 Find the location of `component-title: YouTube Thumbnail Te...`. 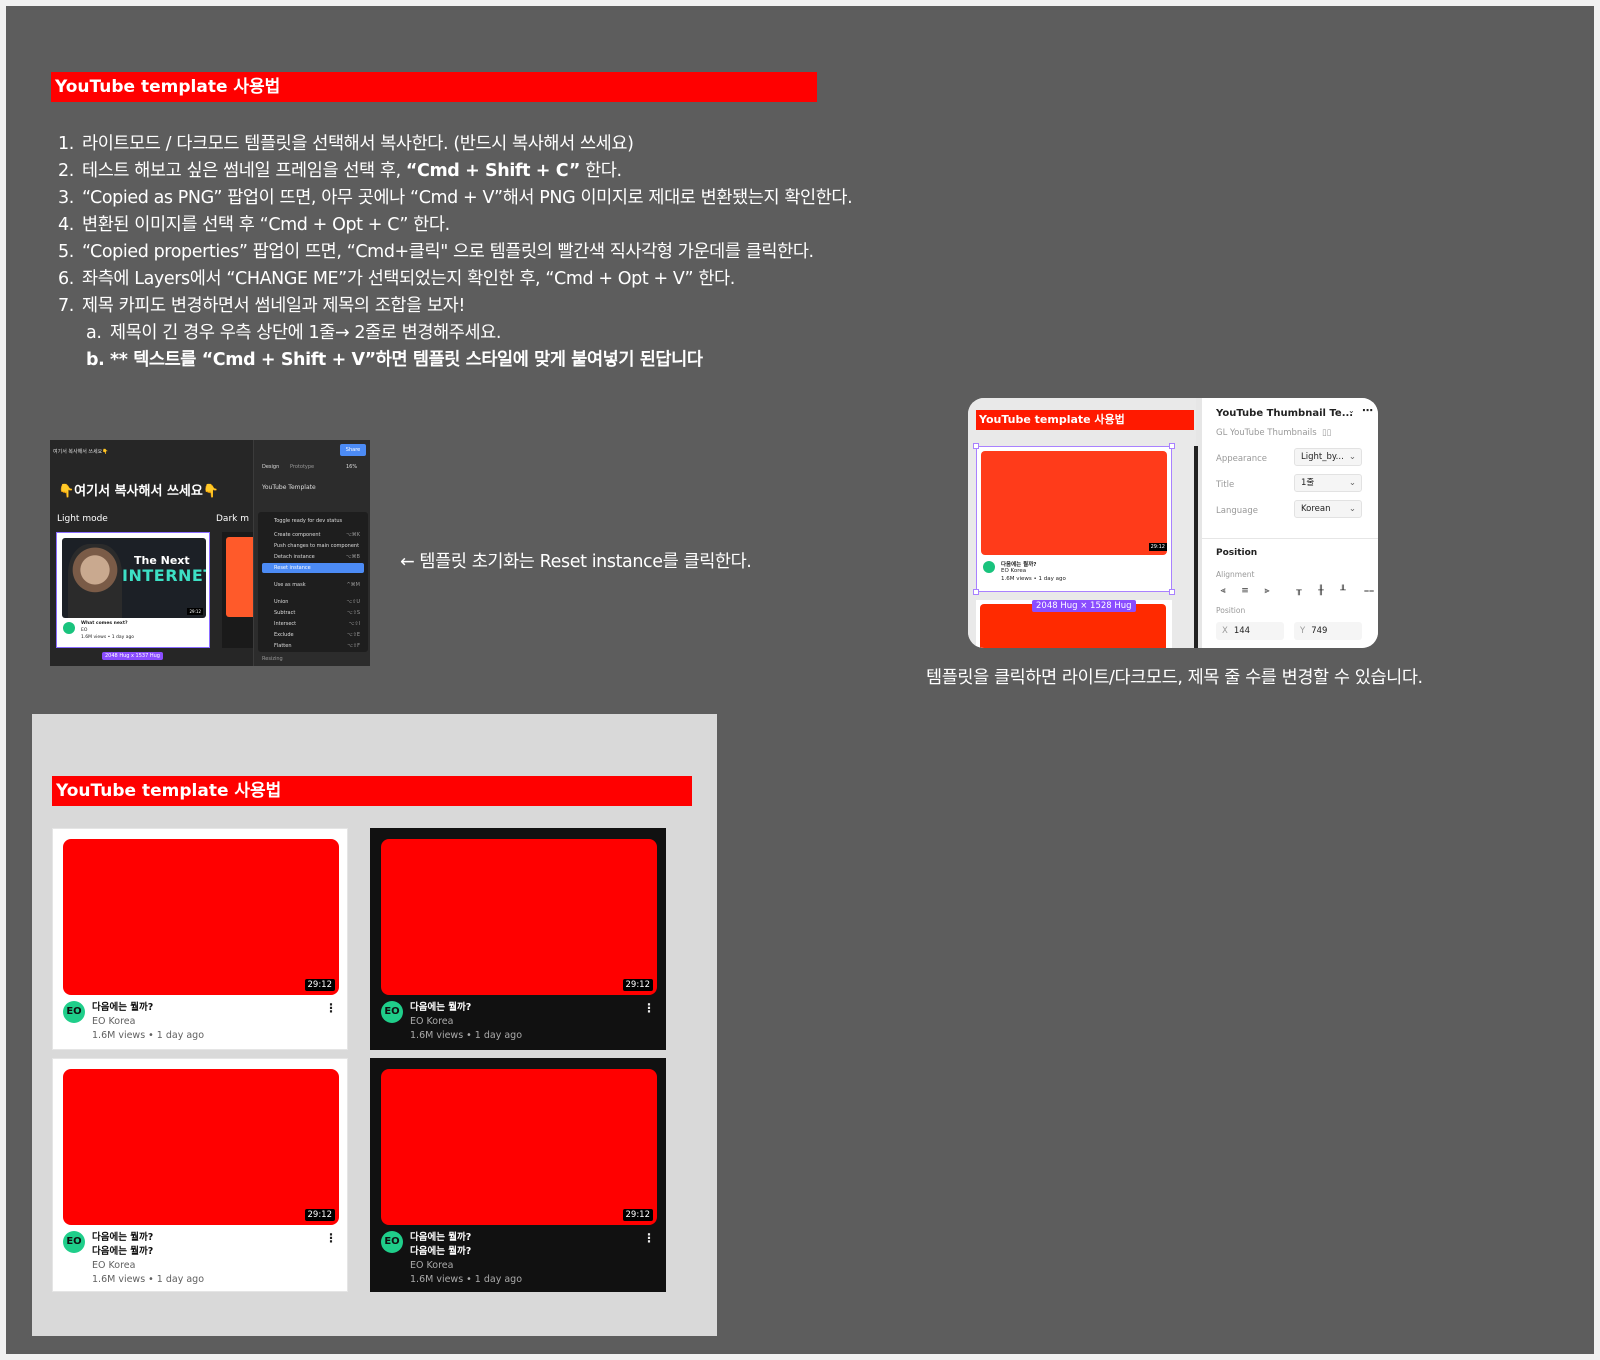

component-title: YouTube Thumbnail Te... is located at coordinates (1284, 413).